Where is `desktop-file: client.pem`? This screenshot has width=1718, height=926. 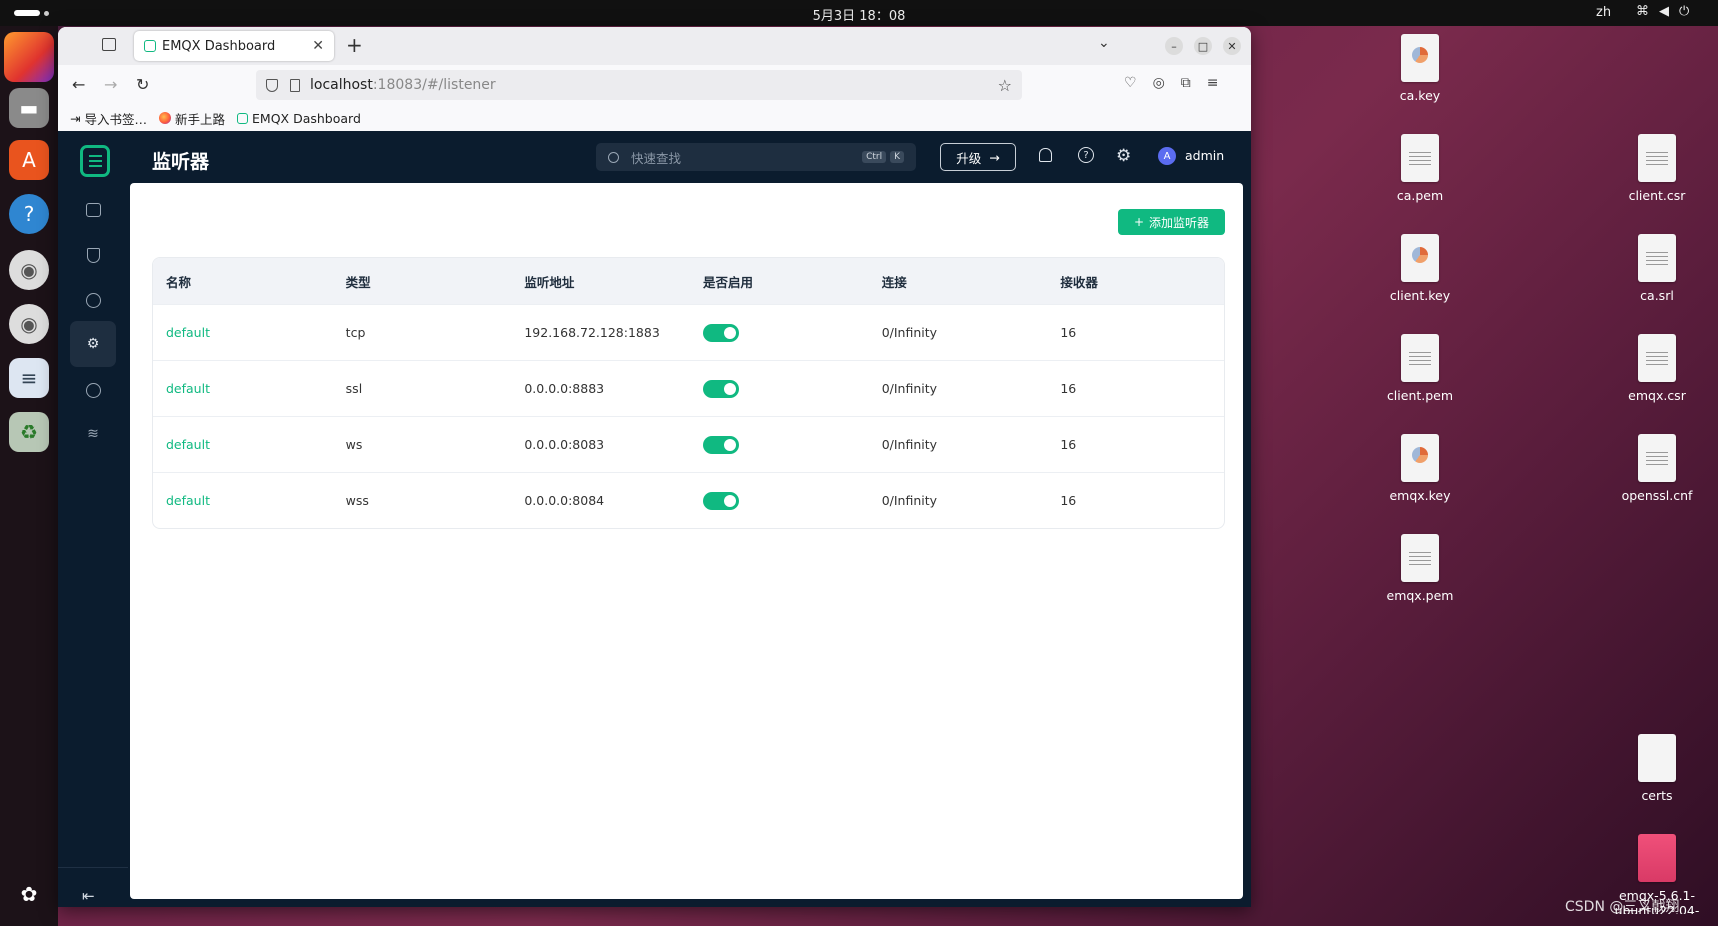 desktop-file: client.pem is located at coordinates (1420, 368).